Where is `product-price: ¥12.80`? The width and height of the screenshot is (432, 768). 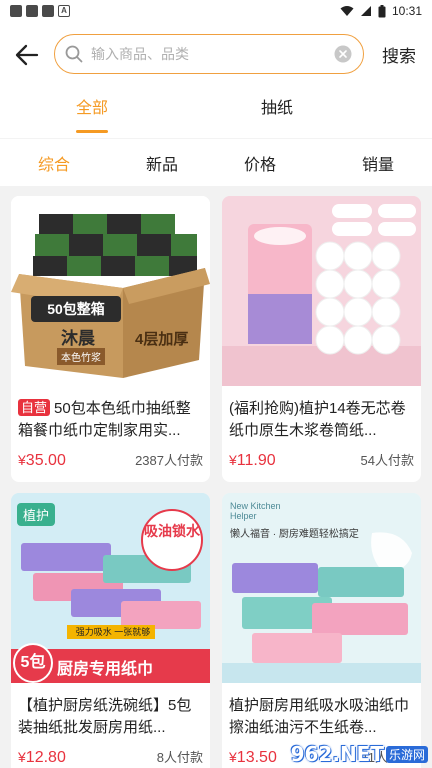 product-price: ¥12.80 is located at coordinates (42, 757).